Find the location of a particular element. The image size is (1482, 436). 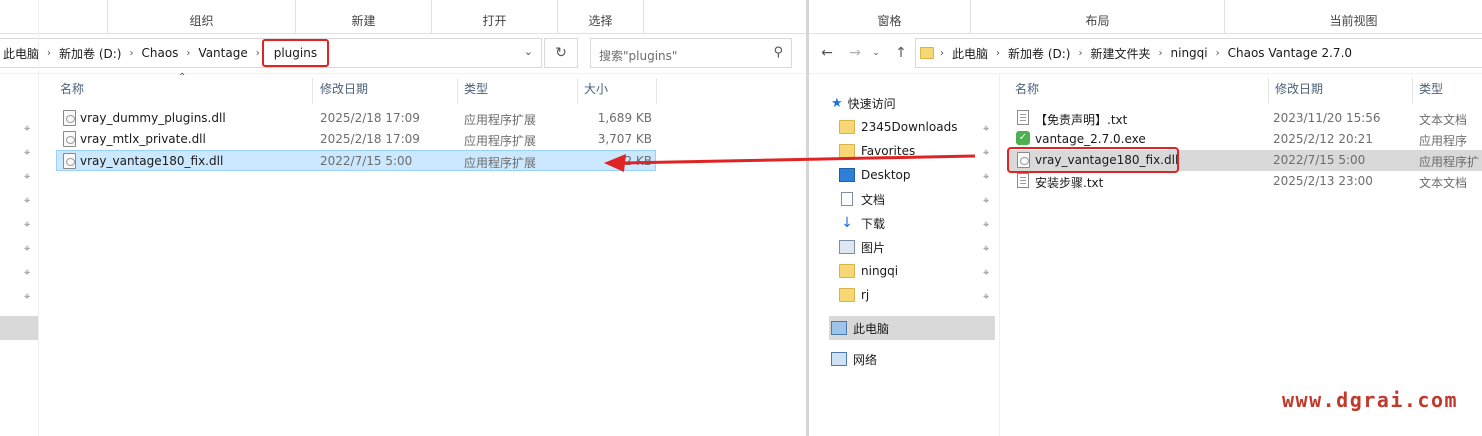

refresh-button: ↻ is located at coordinates (561, 53).